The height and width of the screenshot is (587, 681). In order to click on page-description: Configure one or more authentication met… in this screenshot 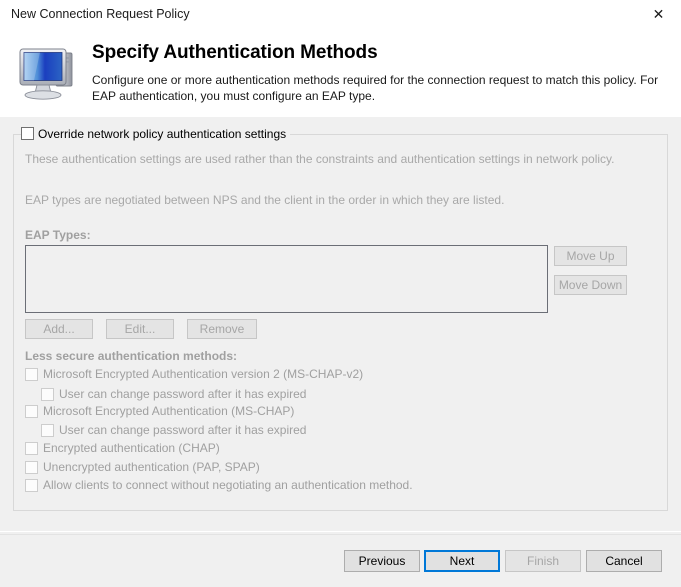, I will do `click(375, 88)`.